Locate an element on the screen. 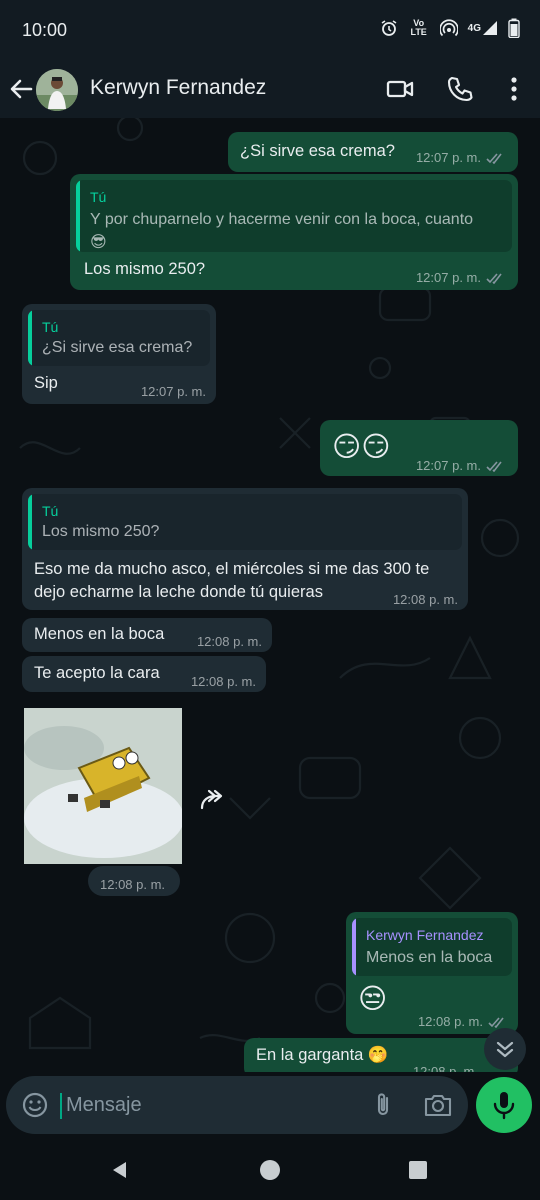 The image size is (540, 1200). battery-icon is located at coordinates (514, 28).